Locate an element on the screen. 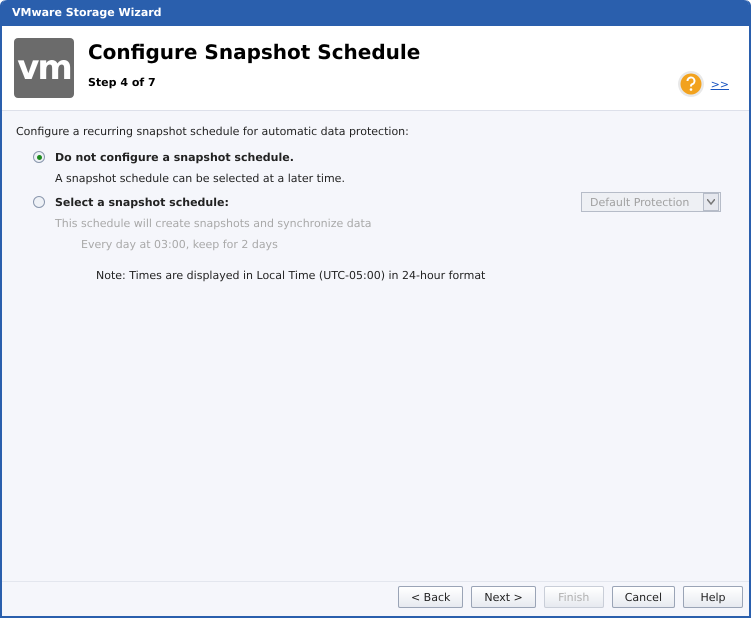 The height and width of the screenshot is (618, 751). option-label: Select a snapshot schedule: is located at coordinates (142, 202).